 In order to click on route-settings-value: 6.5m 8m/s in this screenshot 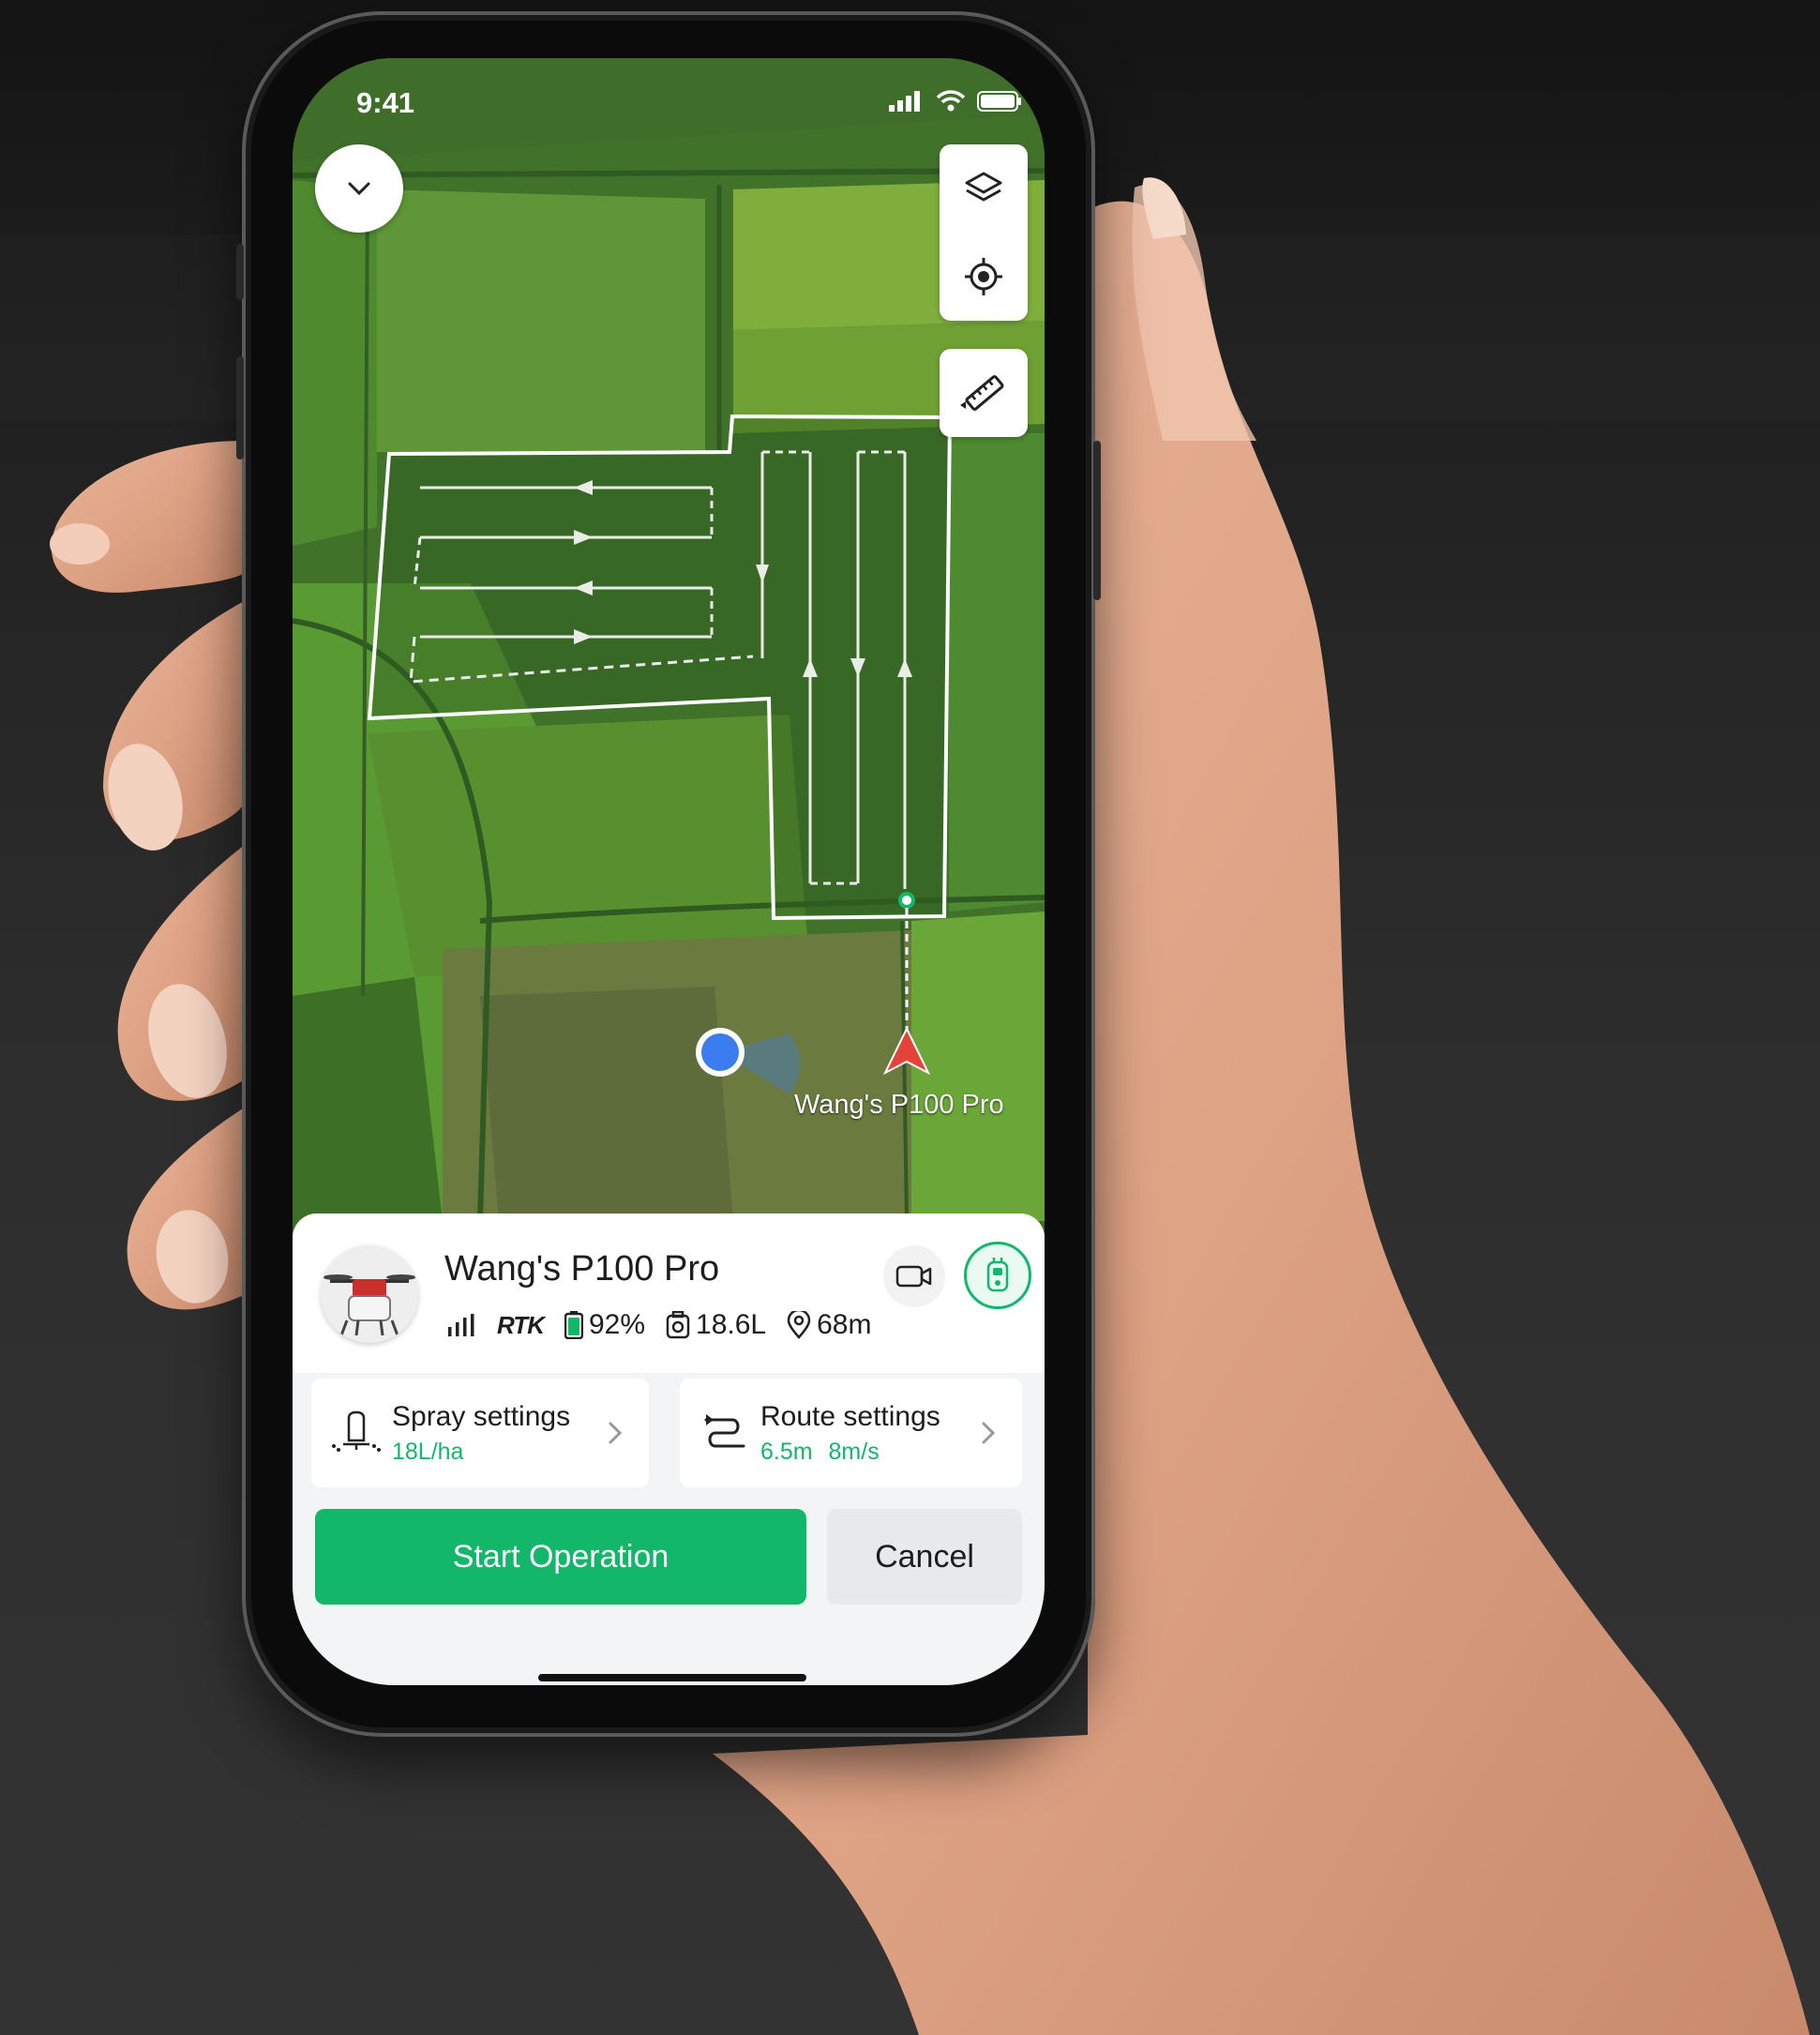, I will do `click(820, 1451)`.